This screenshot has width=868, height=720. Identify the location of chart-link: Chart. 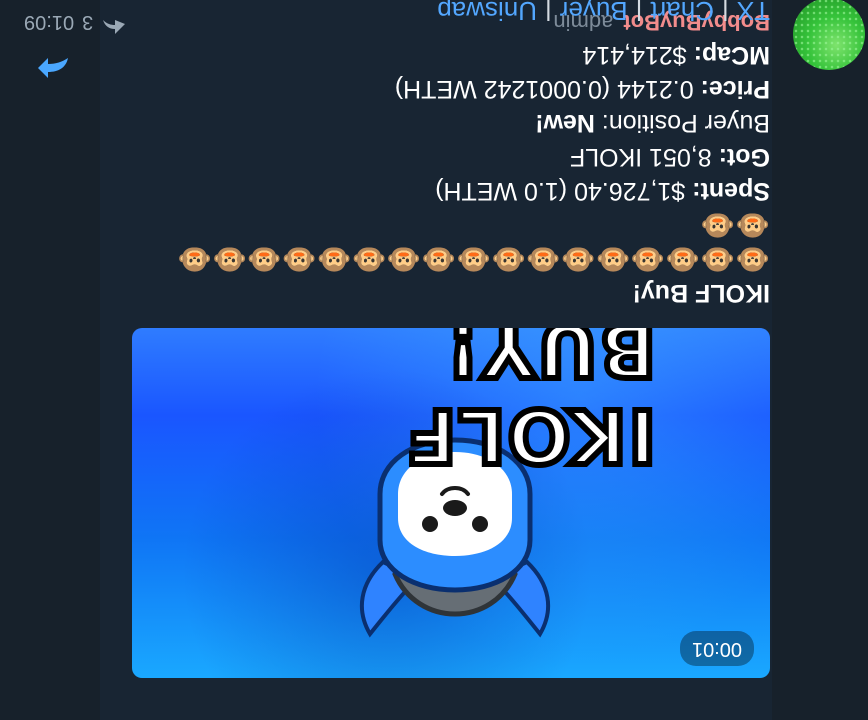
(682, 13).